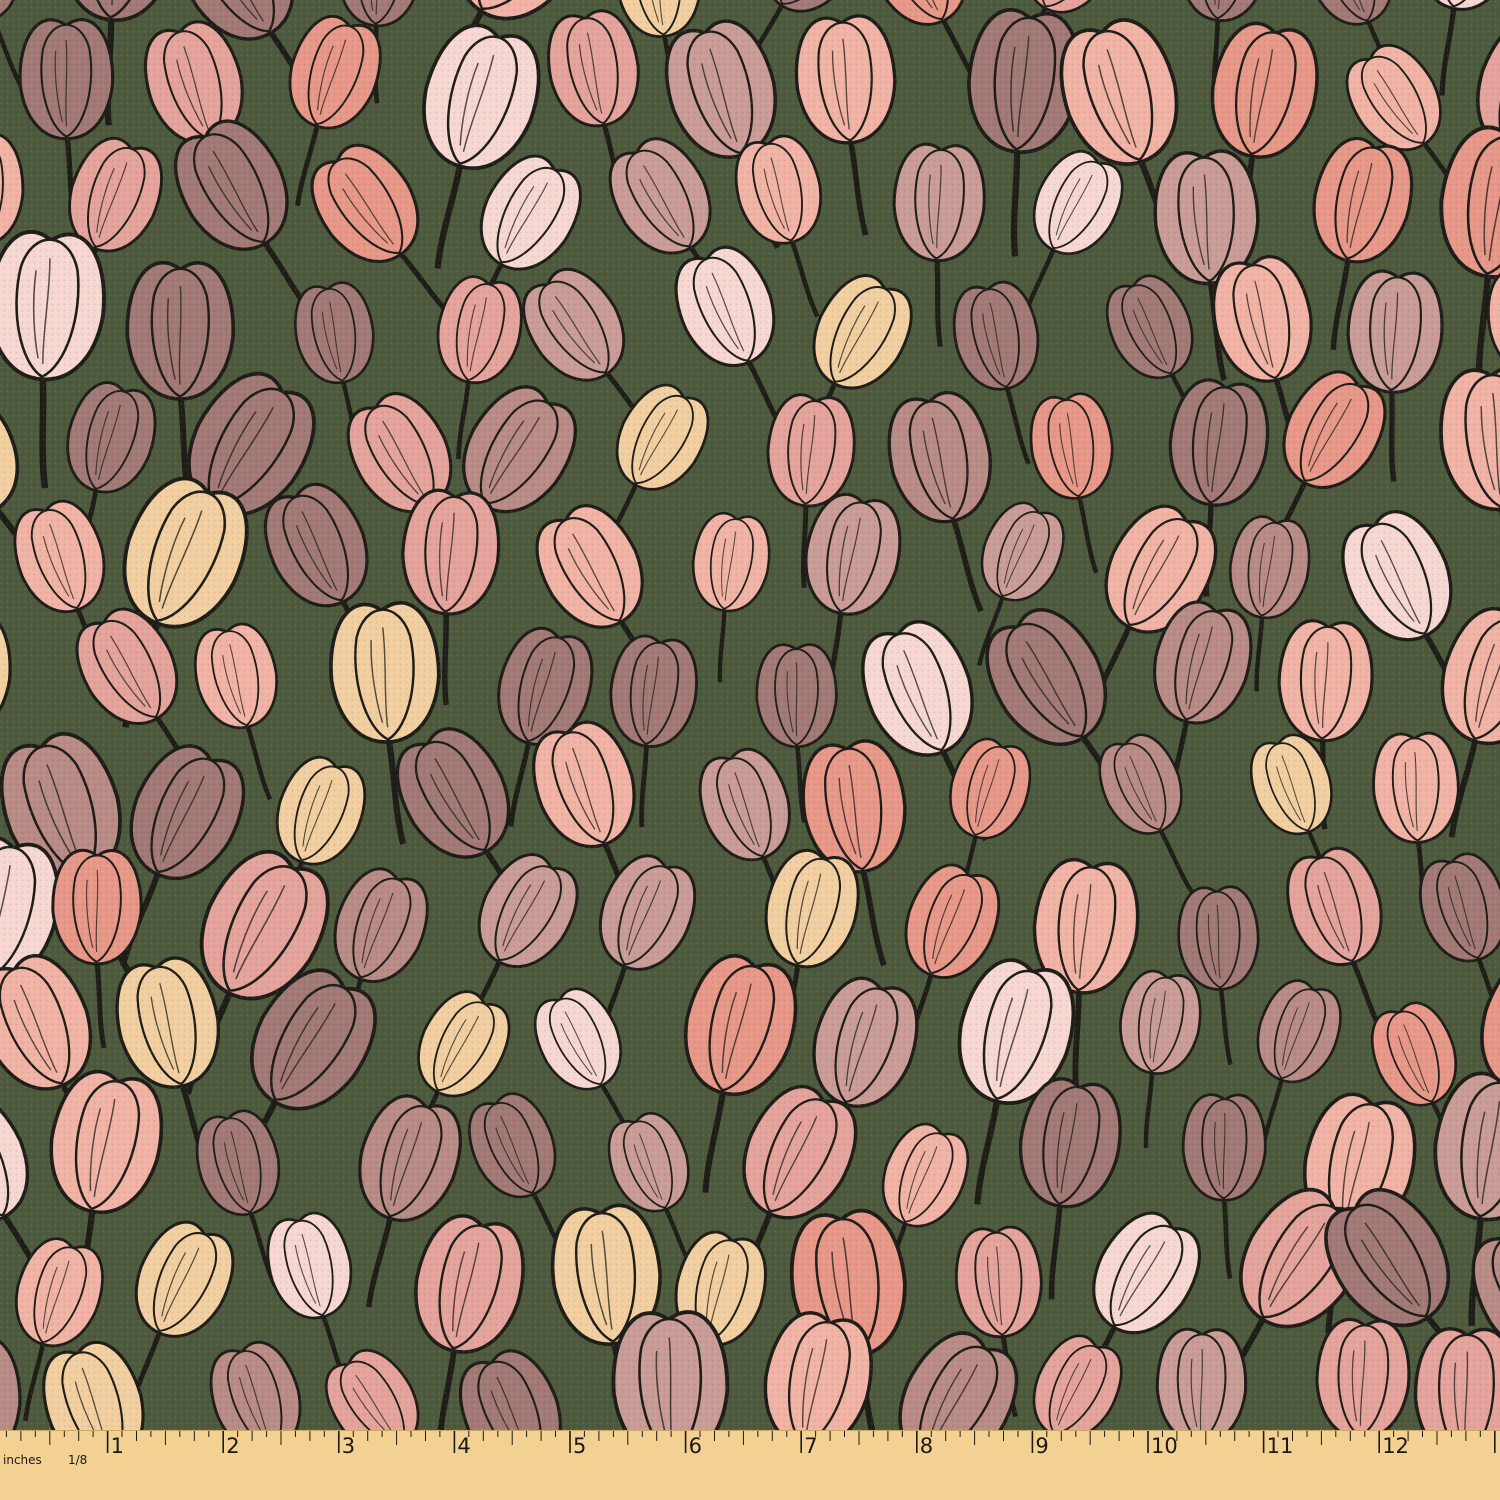  Describe the element at coordinates (22, 1460) in the screenshot. I see `ruler-unit-label: inches` at that location.